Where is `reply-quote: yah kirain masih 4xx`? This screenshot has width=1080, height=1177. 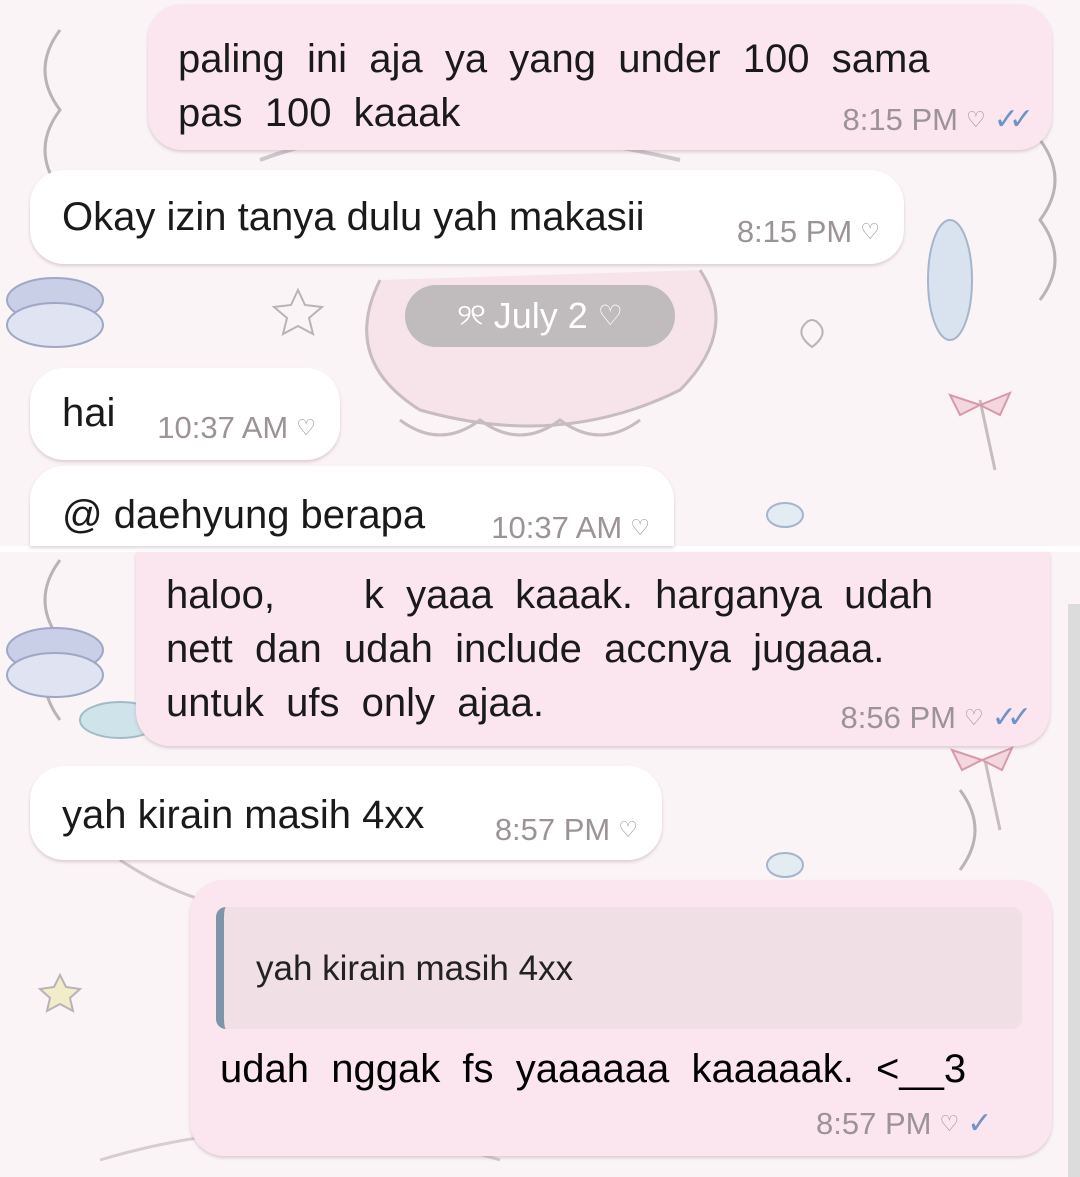
reply-quote: yah kirain masih 4xx is located at coordinates (619, 968).